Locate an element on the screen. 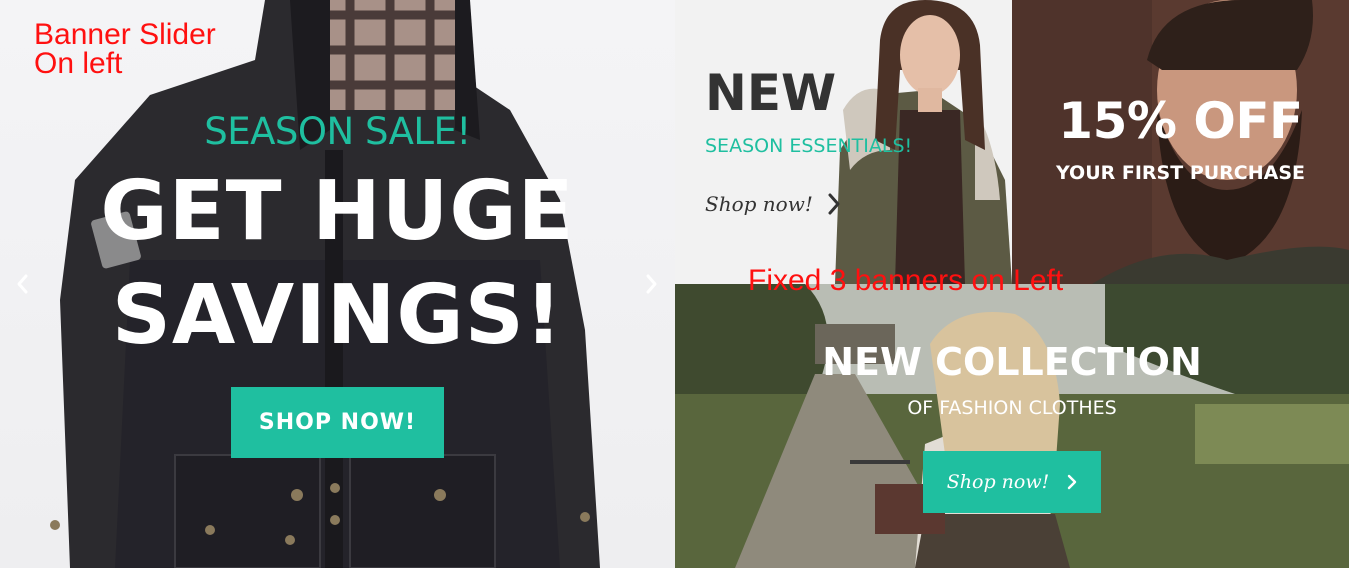 This screenshot has width=1349, height=568. banner-collection-subtitle: OF FASHION CLOTHES is located at coordinates (1012, 408).